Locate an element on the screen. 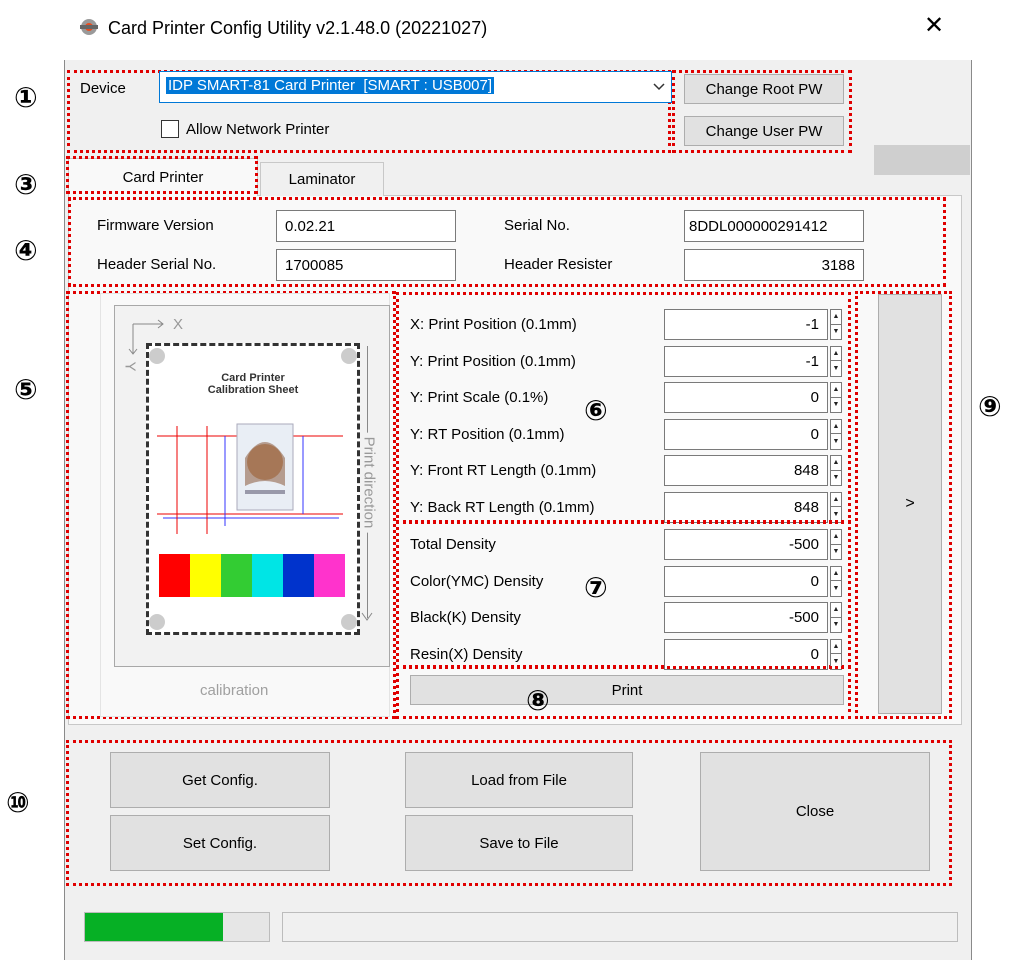  sheet-title-line2: Calibration Sheet is located at coordinates (253, 390).